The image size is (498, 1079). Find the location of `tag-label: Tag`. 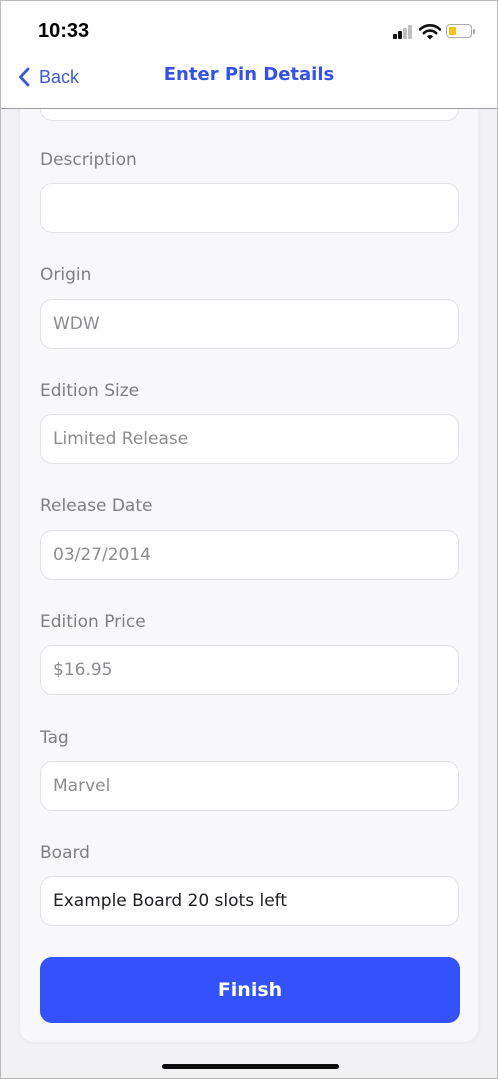

tag-label: Tag is located at coordinates (54, 738).